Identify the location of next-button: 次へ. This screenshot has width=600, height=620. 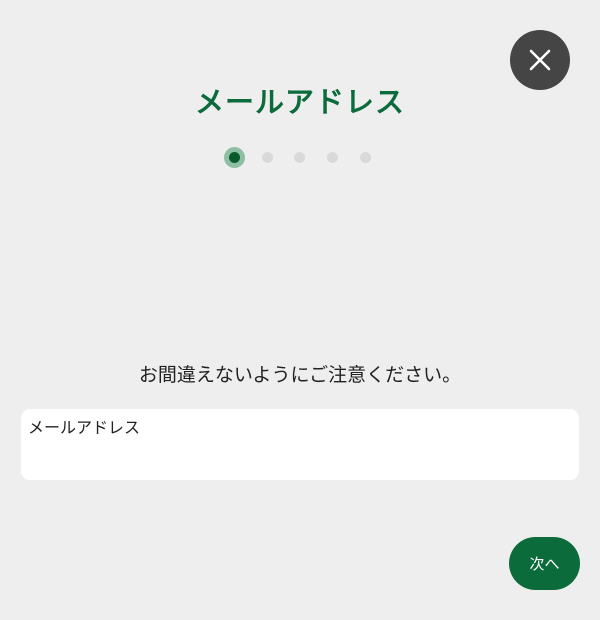
(544, 563).